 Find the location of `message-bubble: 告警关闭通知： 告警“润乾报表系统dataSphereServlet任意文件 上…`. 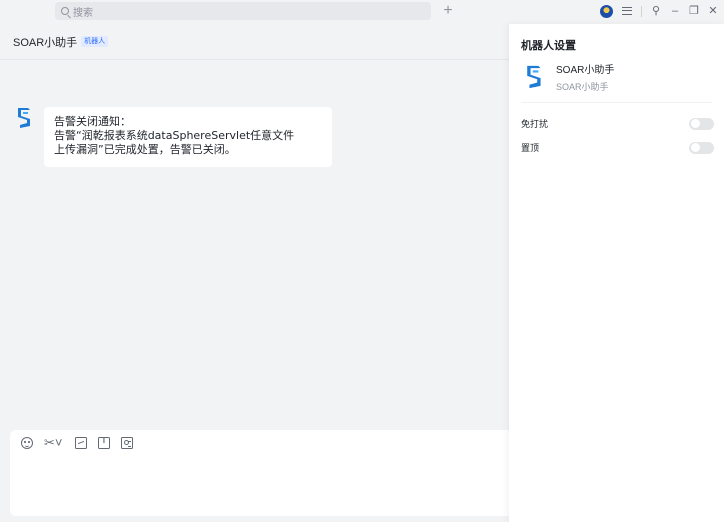

message-bubble: 告警关闭通知： 告警“润乾报表系统dataSphereServlet任意文件 上… is located at coordinates (188, 137).